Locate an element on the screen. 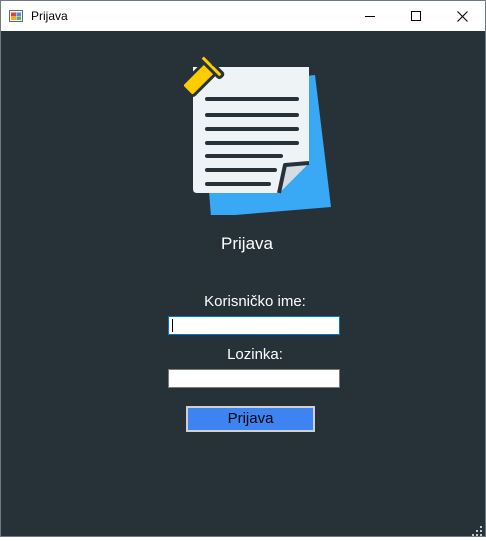  minimize-button is located at coordinates (370, 16).